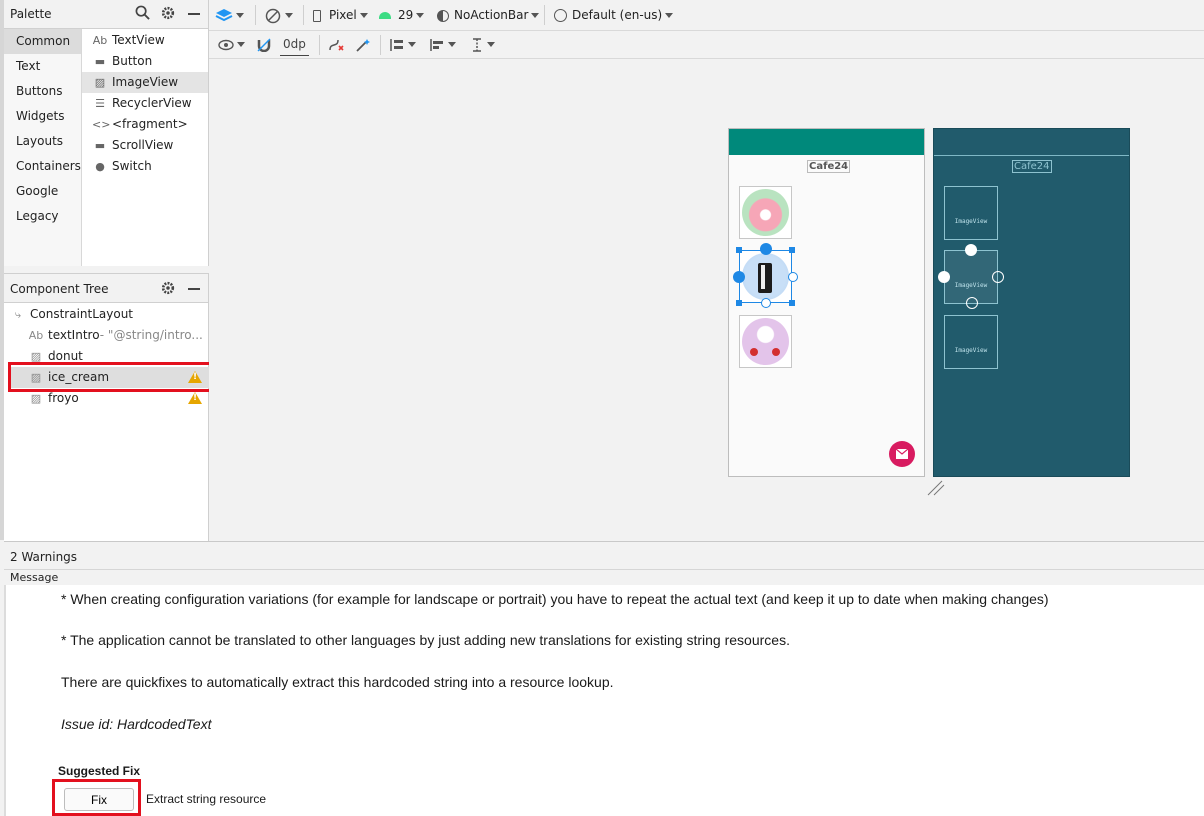 The height and width of the screenshot is (816, 1204). Describe the element at coordinates (971, 213) in the screenshot. I see `blueprint-donut: ImageView` at that location.